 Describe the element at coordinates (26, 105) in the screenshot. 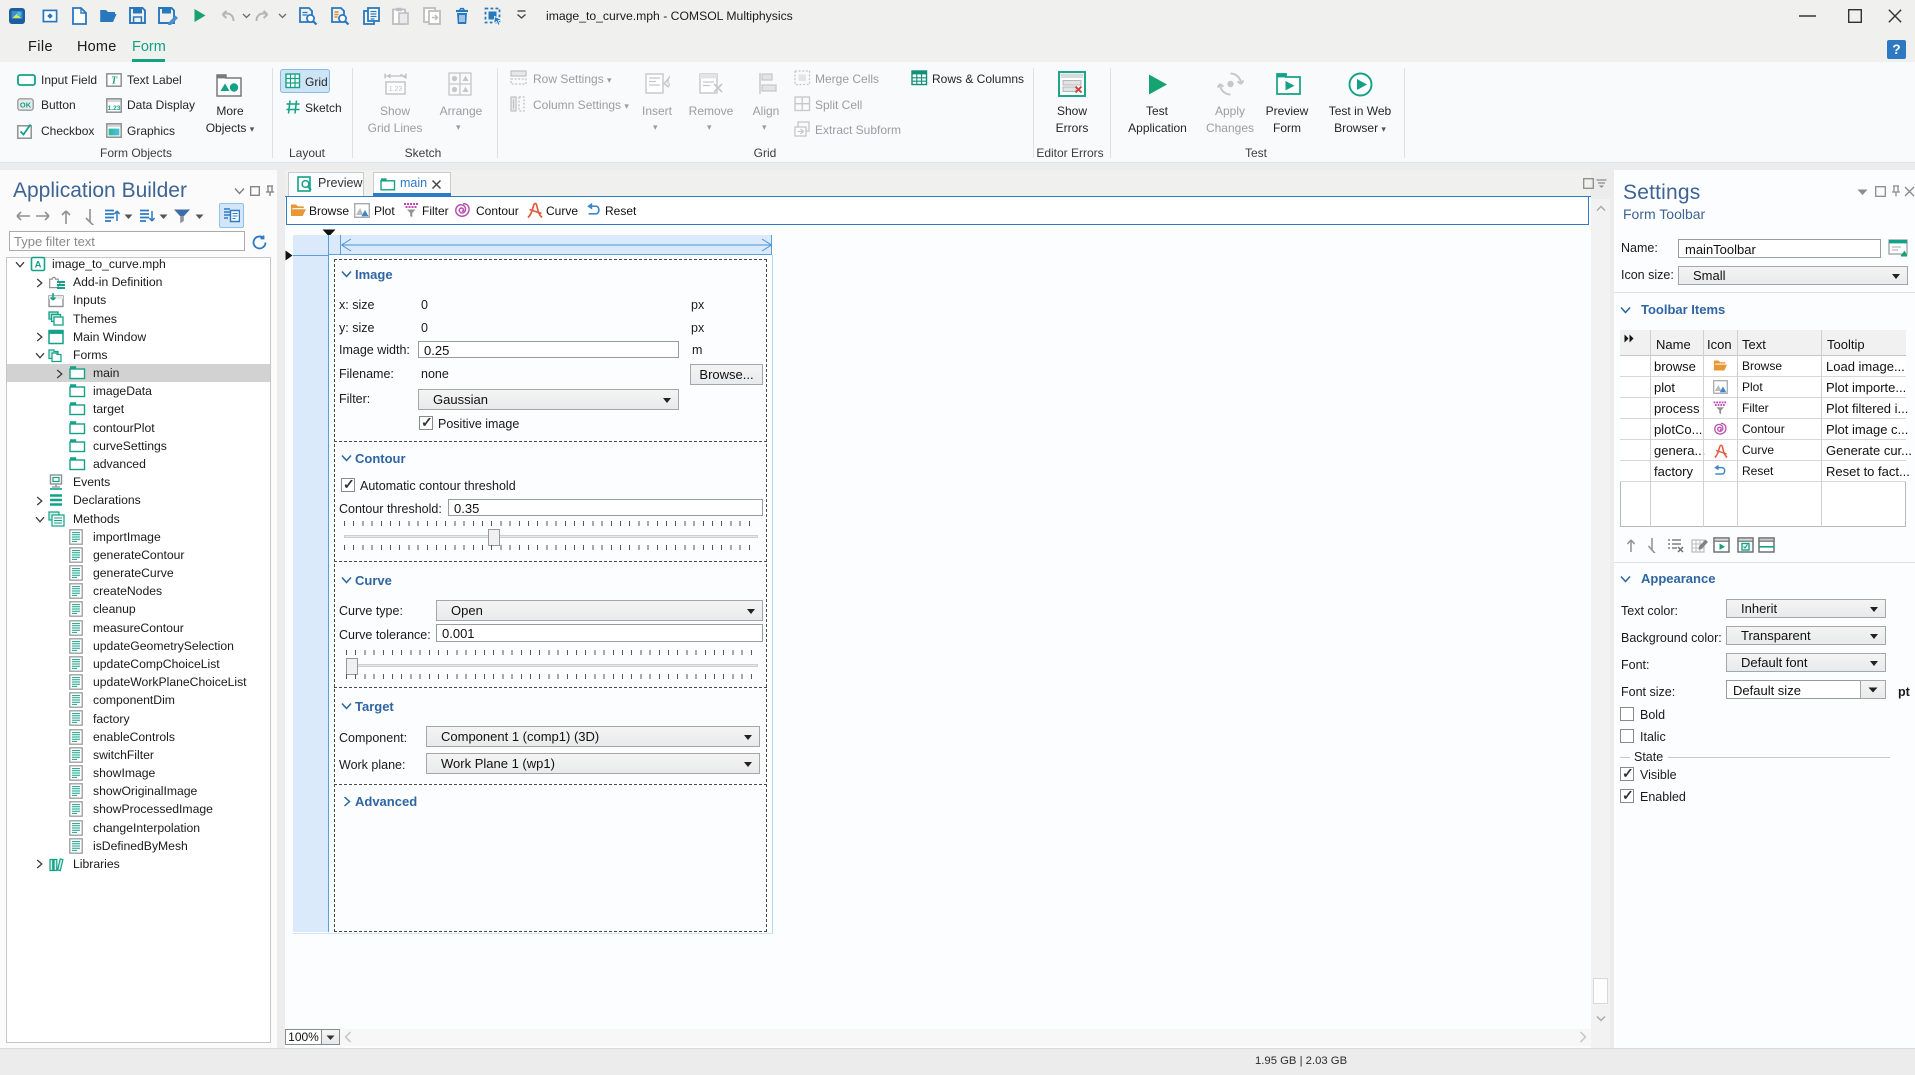

I see `svg-text: OK` at that location.